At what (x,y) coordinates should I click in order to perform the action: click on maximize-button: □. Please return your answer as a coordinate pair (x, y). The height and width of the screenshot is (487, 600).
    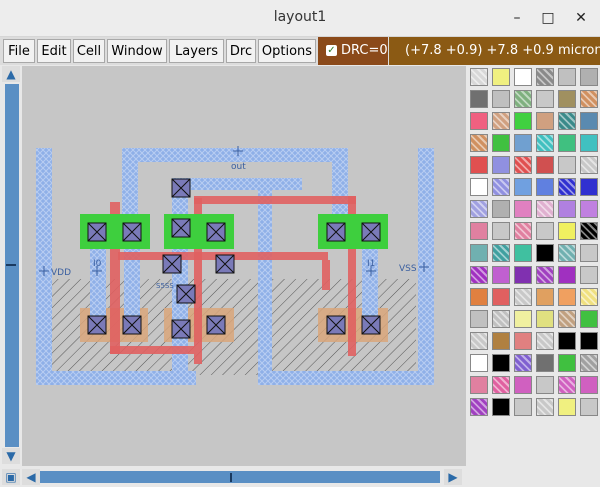
    Looking at the image, I should click on (548, 18).